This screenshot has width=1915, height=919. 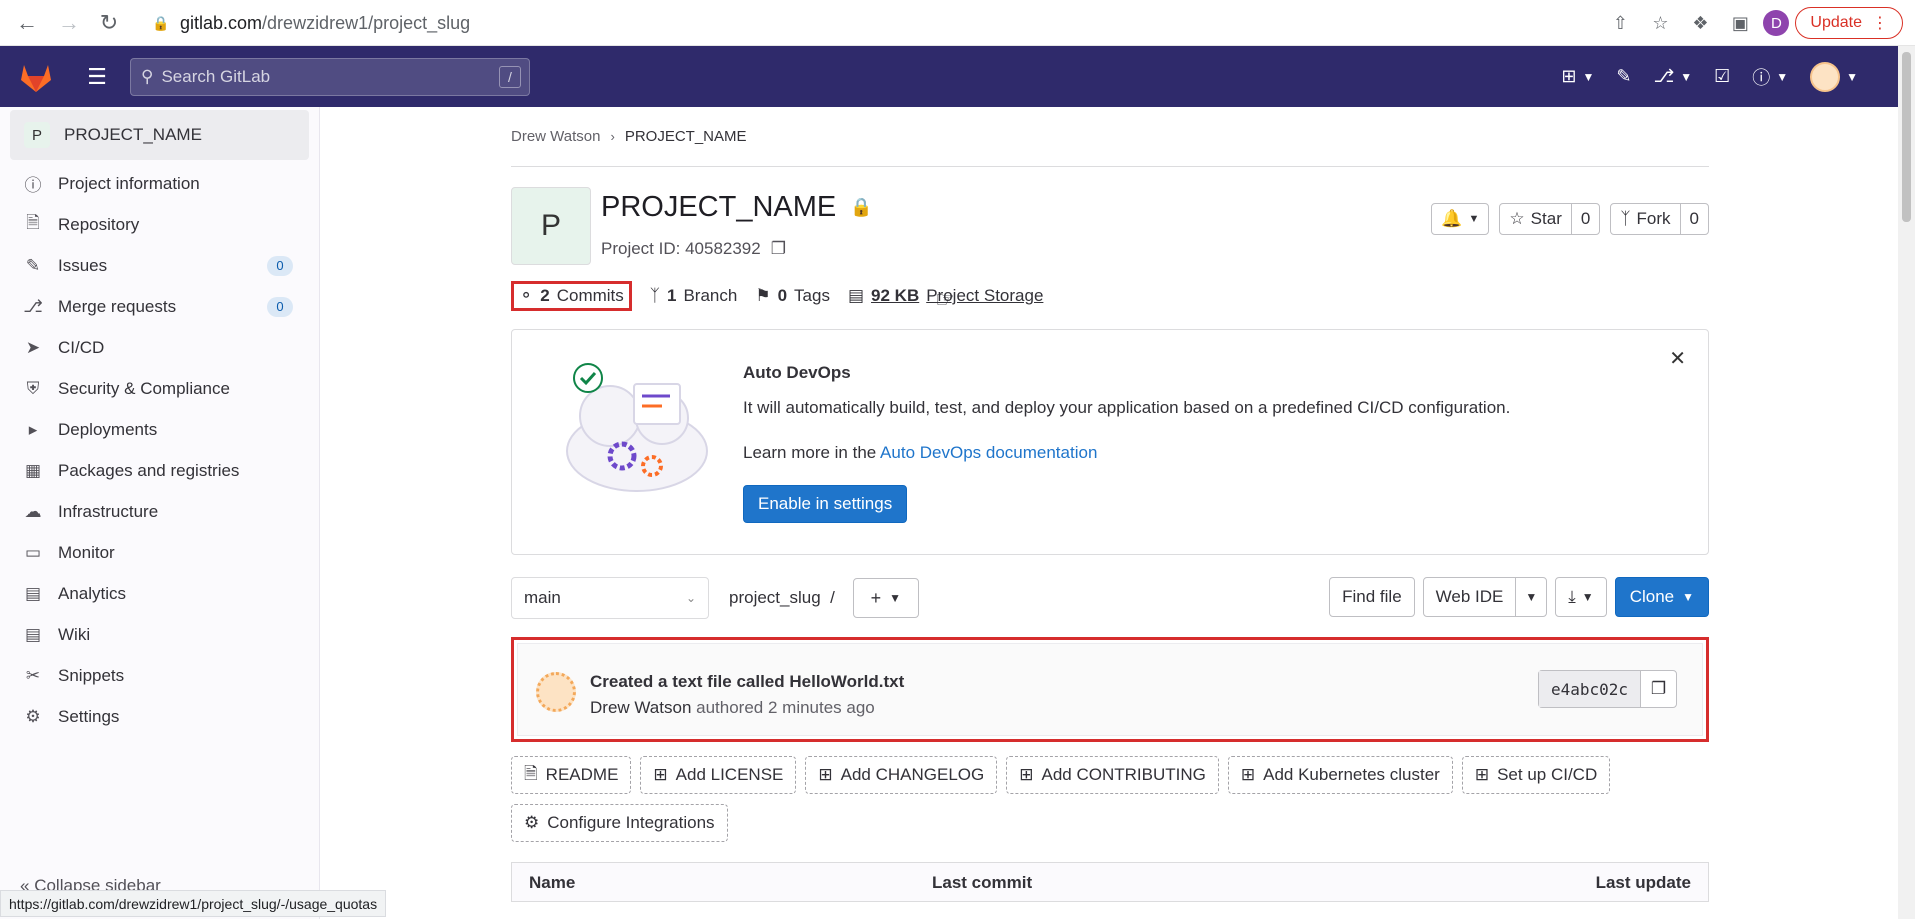 What do you see at coordinates (1452, 218) in the screenshot?
I see `bell-icon: 🔔` at bounding box center [1452, 218].